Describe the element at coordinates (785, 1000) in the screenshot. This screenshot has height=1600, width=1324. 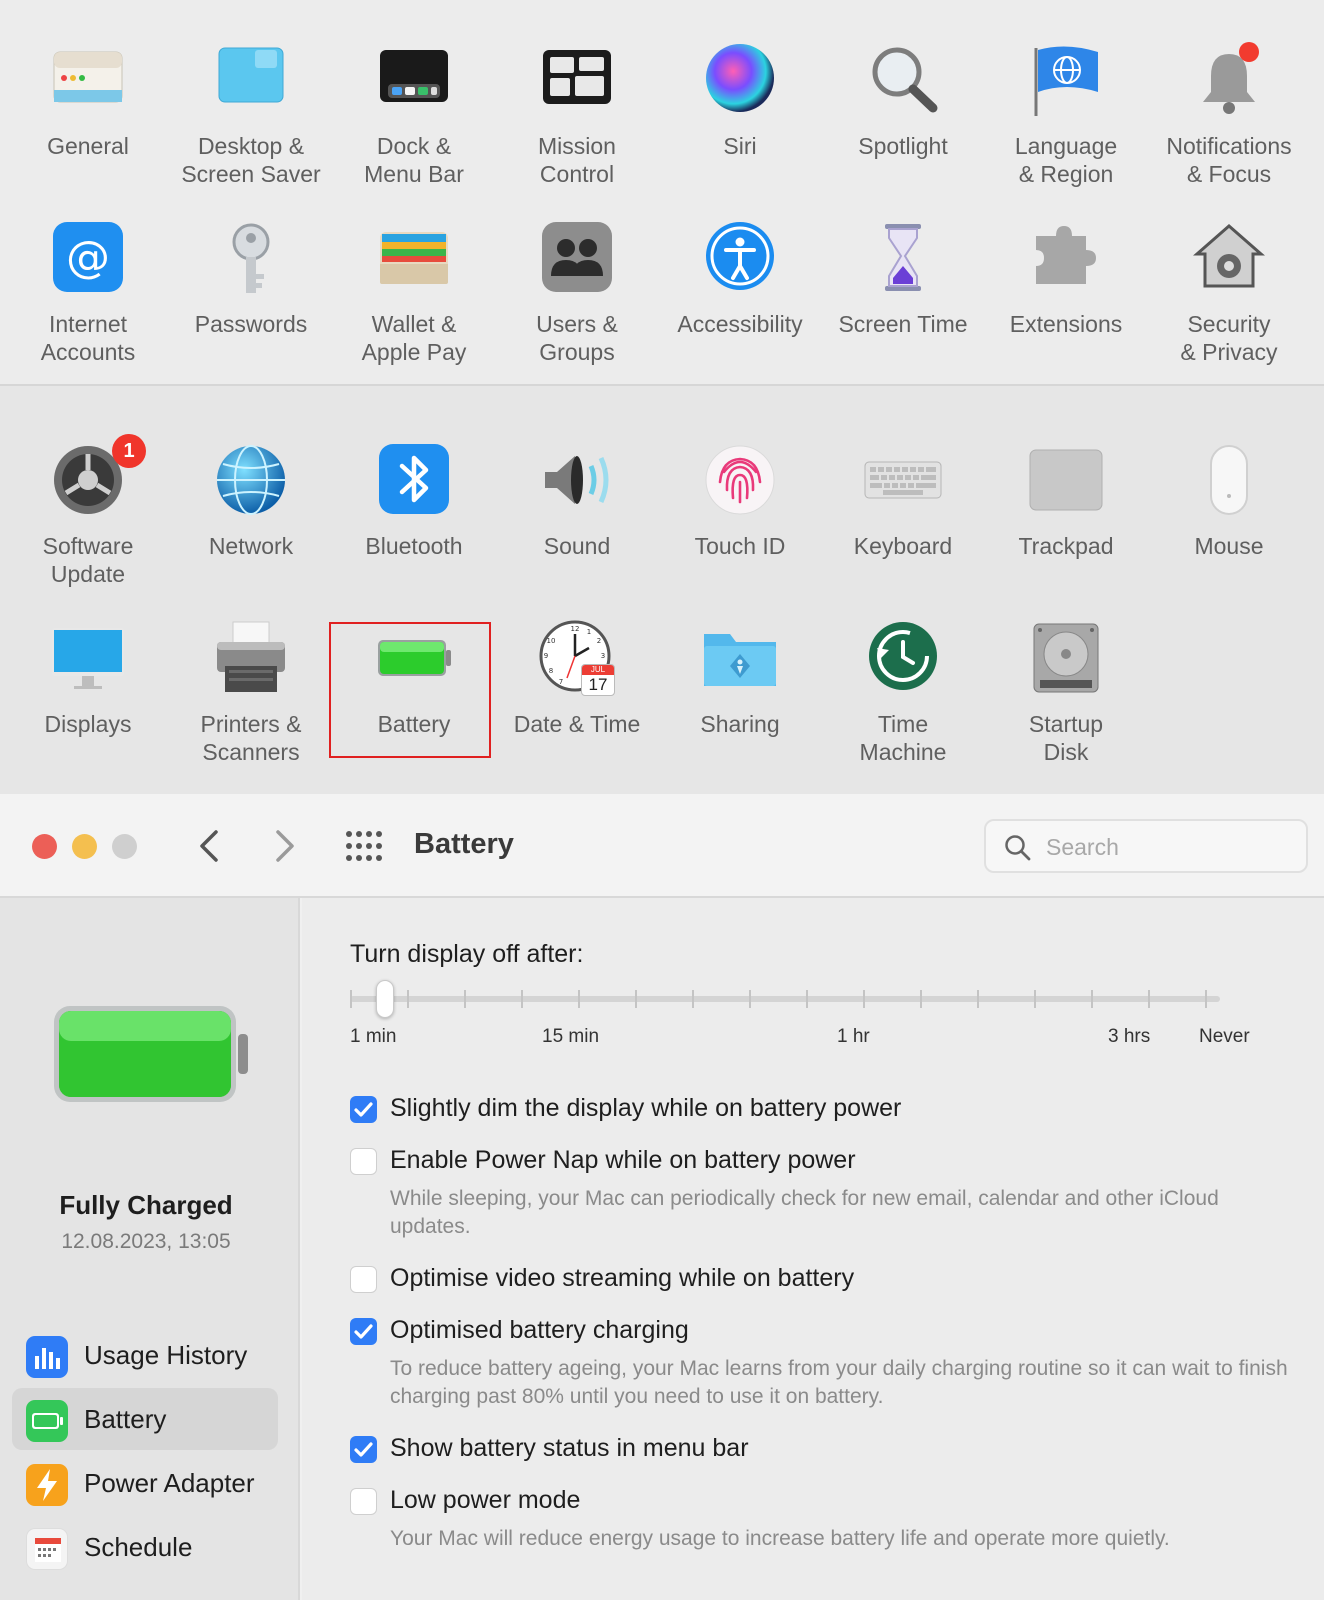
I see `display-sleep-slider` at that location.